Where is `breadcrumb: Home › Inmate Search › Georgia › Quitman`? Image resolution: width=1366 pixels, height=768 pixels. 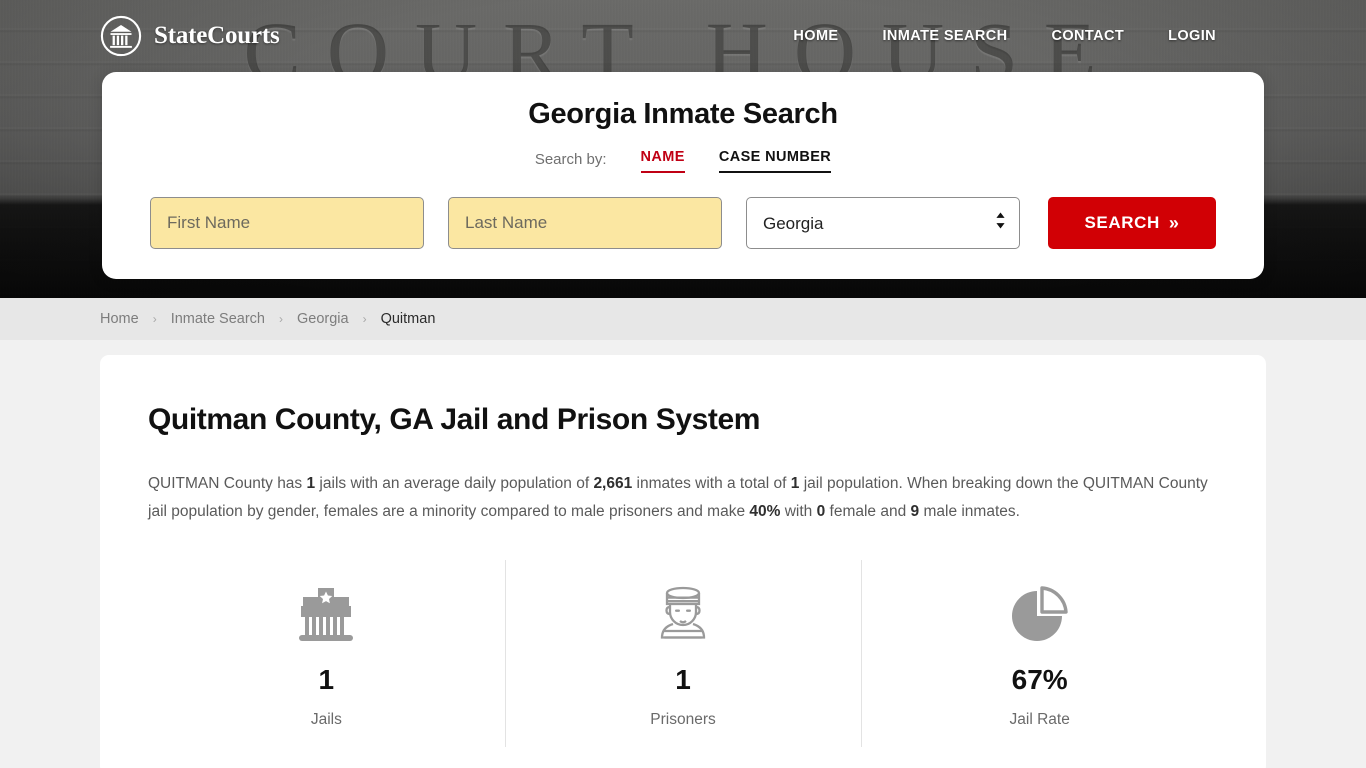
breadcrumb: Home › Inmate Search › Georgia › Quitman is located at coordinates (267, 319).